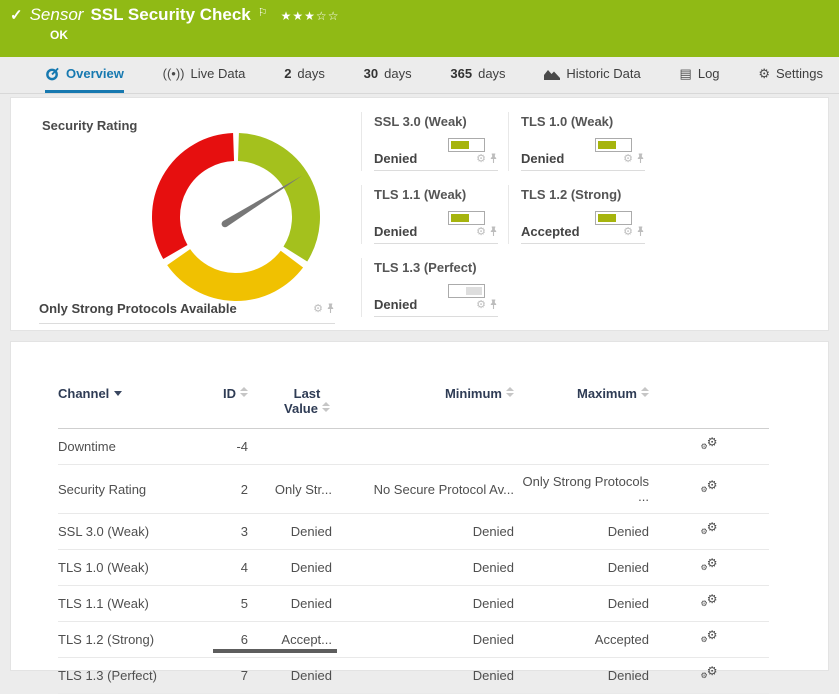 This screenshot has height=694, width=839. What do you see at coordinates (59, 35) in the screenshot?
I see `status-text: OK` at bounding box center [59, 35].